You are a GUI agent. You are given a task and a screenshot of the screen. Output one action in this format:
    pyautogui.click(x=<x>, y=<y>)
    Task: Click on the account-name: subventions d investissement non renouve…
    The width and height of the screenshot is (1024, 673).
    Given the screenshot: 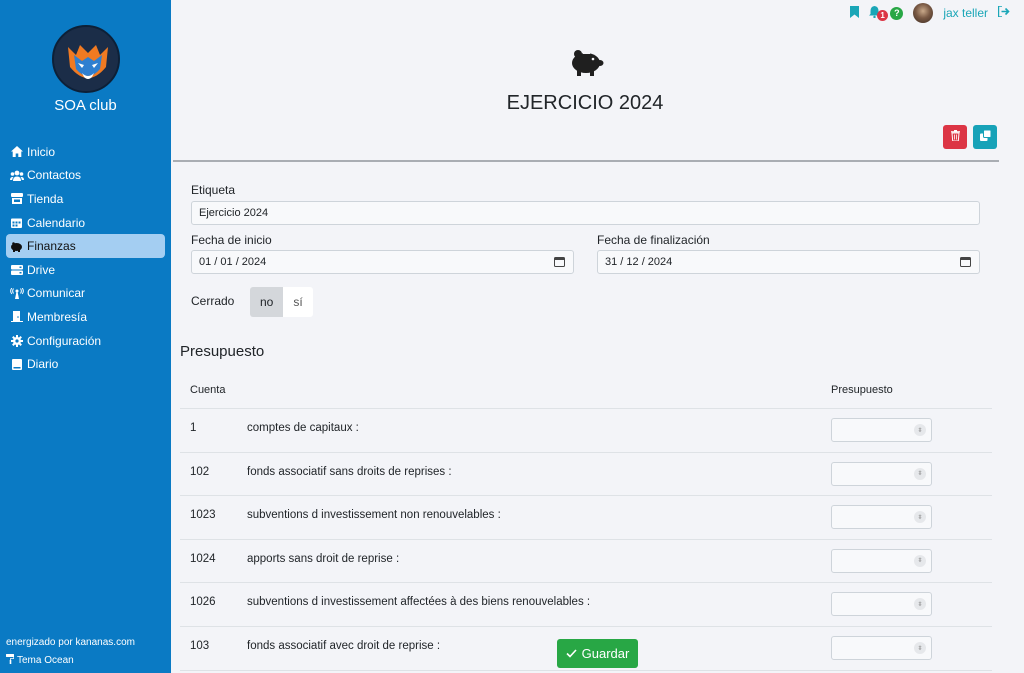 What is the action you would take?
    pyautogui.click(x=374, y=515)
    